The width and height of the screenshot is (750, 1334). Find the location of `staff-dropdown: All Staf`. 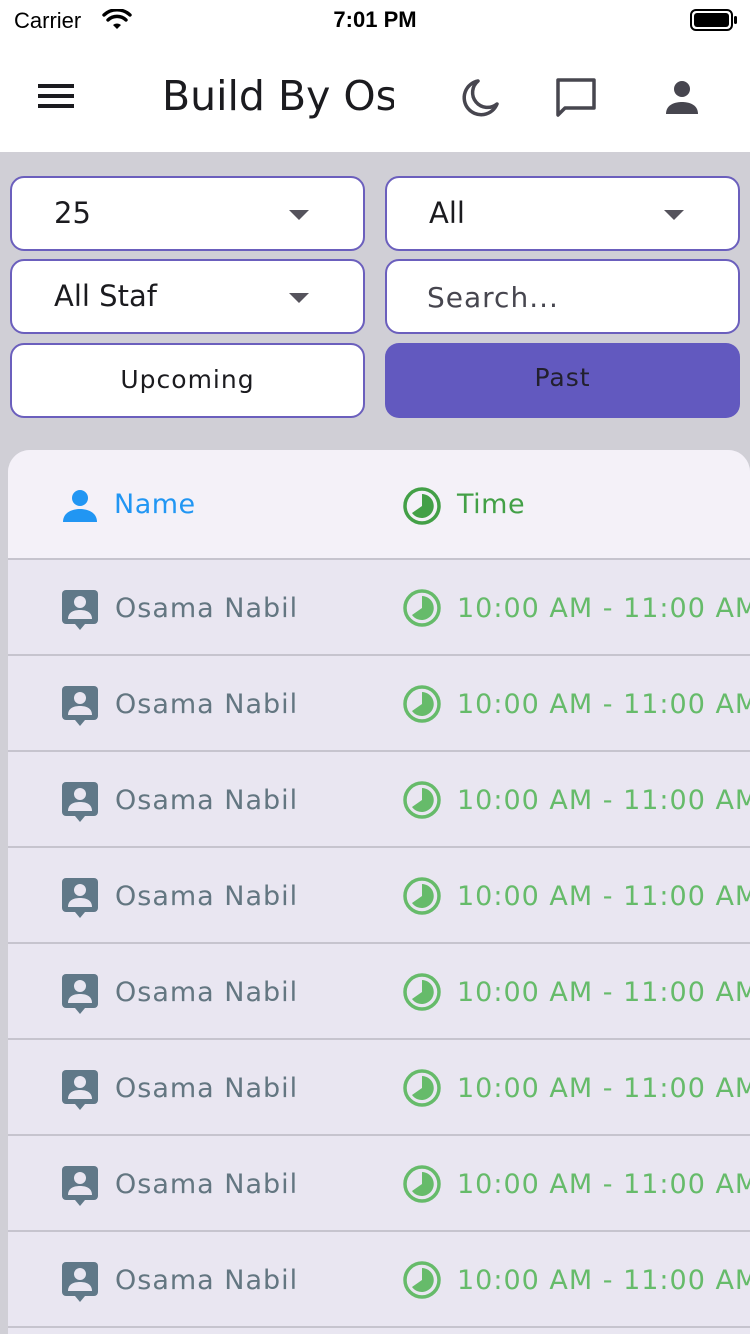

staff-dropdown: All Staf is located at coordinates (187, 296).